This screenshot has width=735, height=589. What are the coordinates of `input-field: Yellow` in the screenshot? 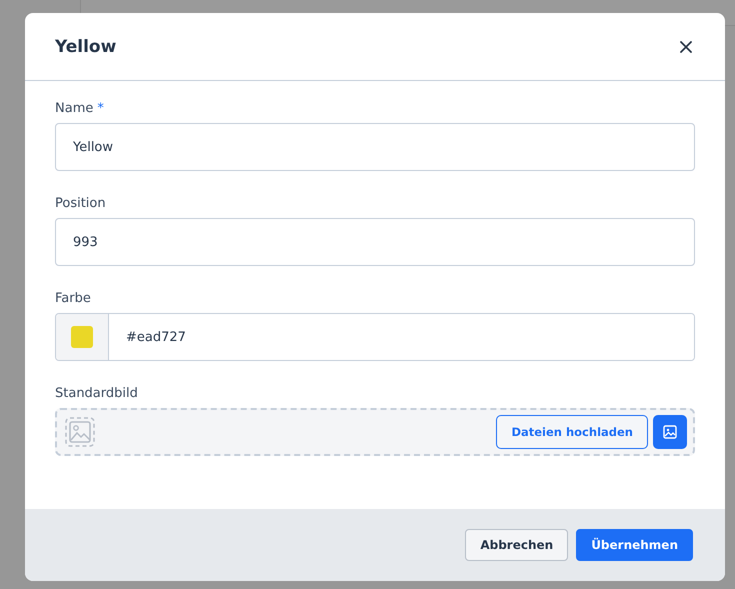 It's located at (375, 147).